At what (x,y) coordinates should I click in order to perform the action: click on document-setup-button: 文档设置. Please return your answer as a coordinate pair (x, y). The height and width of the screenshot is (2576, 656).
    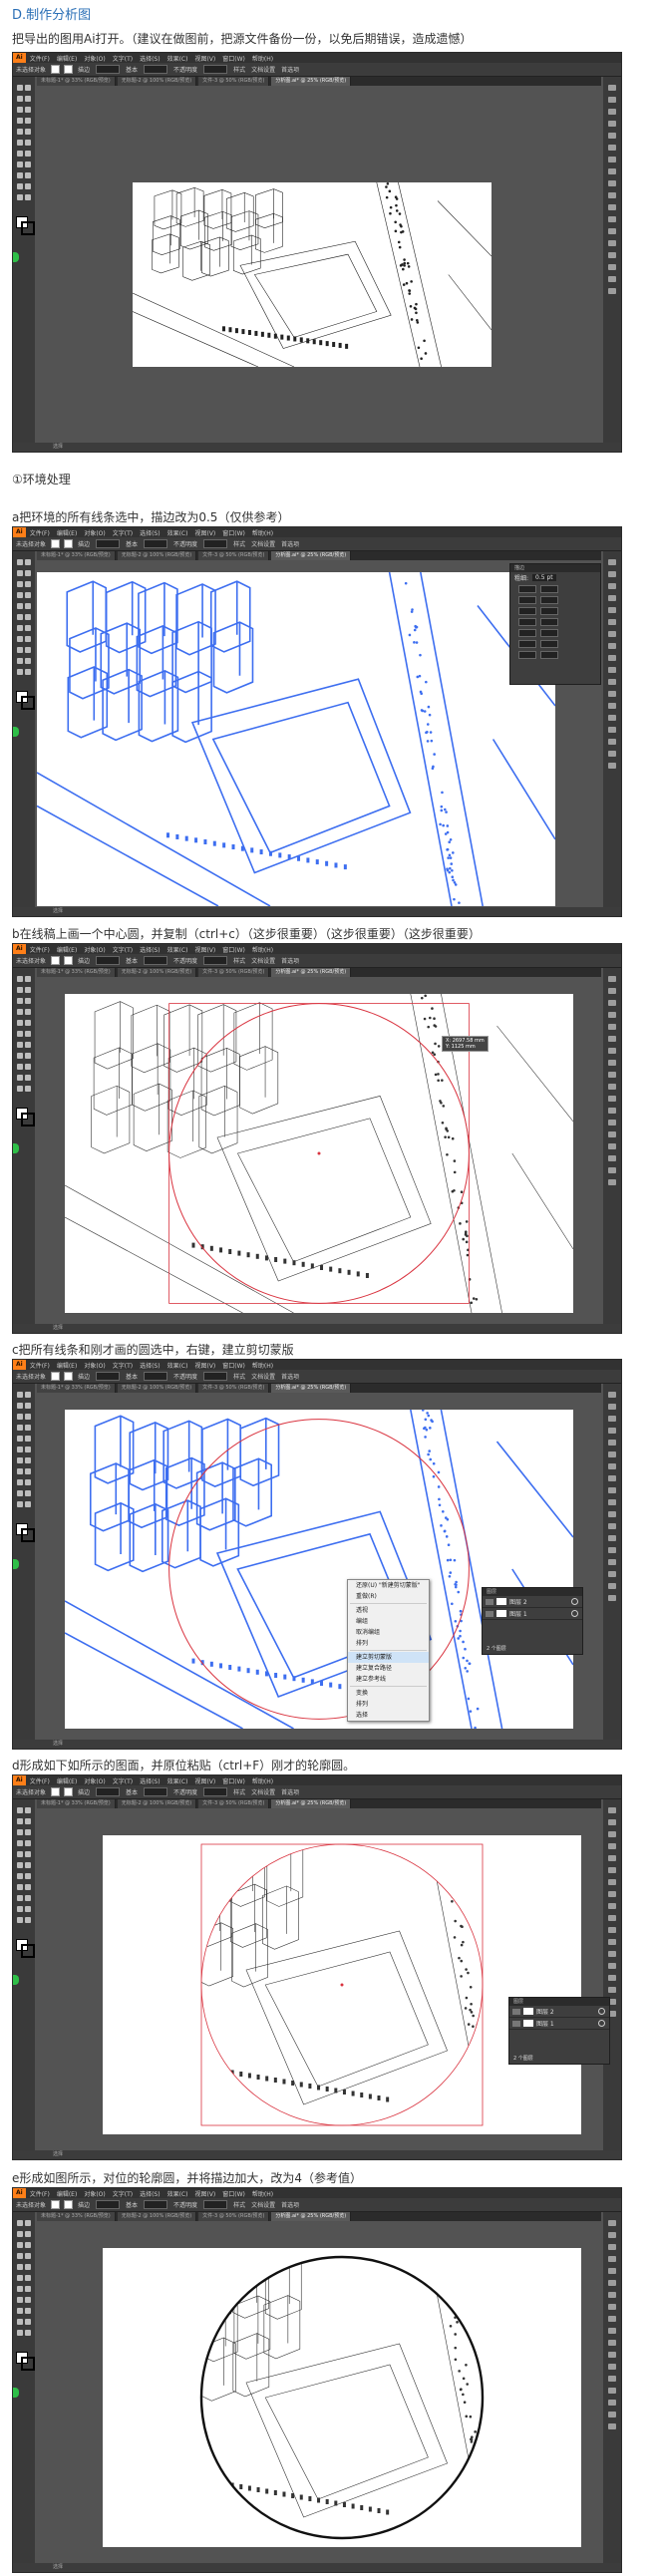
    Looking at the image, I should click on (263, 543).